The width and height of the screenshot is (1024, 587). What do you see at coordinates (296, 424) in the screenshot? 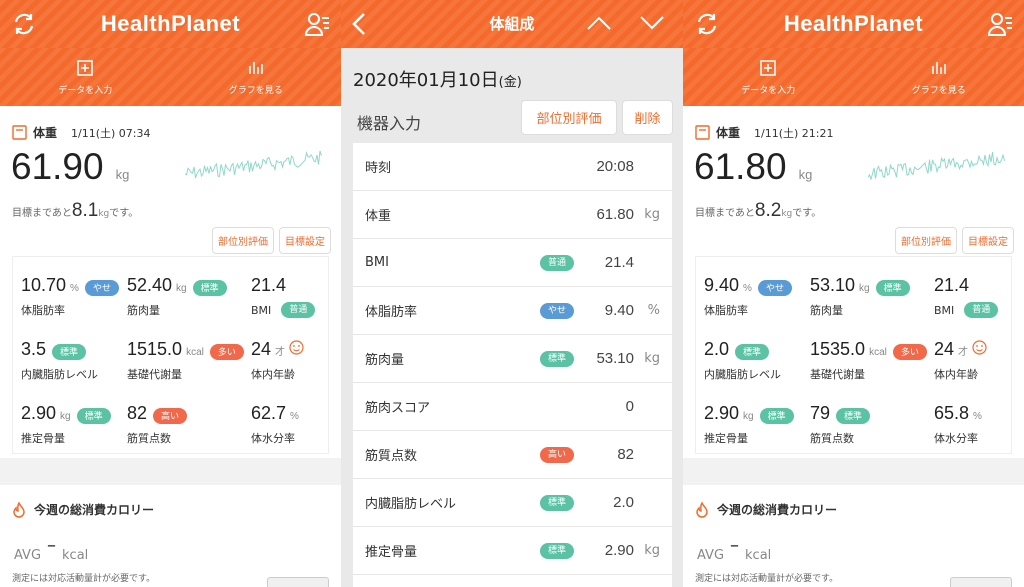
I see `metric-cell: 62.7% 体水分率` at bounding box center [296, 424].